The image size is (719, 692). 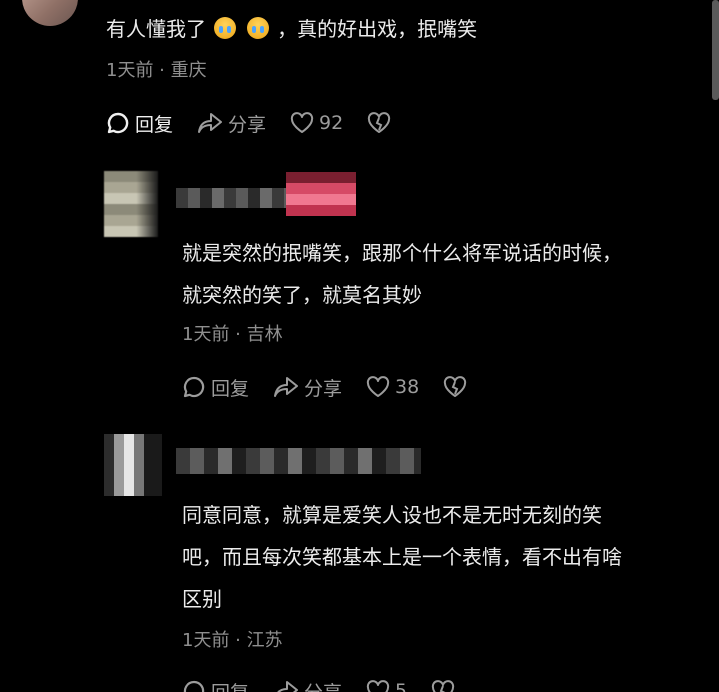 I want to click on like-button: 5, so click(x=386, y=686).